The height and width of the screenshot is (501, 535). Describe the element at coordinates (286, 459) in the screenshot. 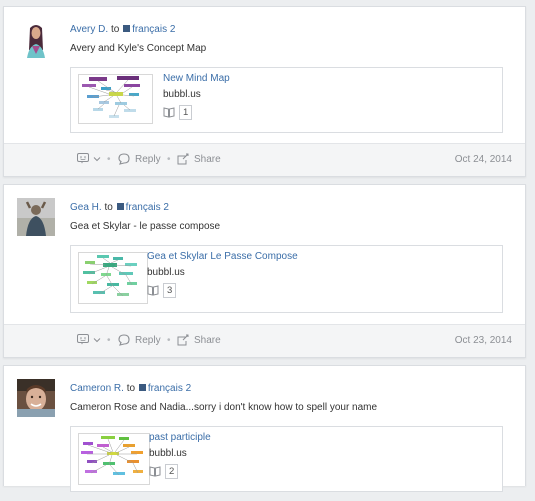

I see `attachment-card: past participle bubbl.us 2` at that location.